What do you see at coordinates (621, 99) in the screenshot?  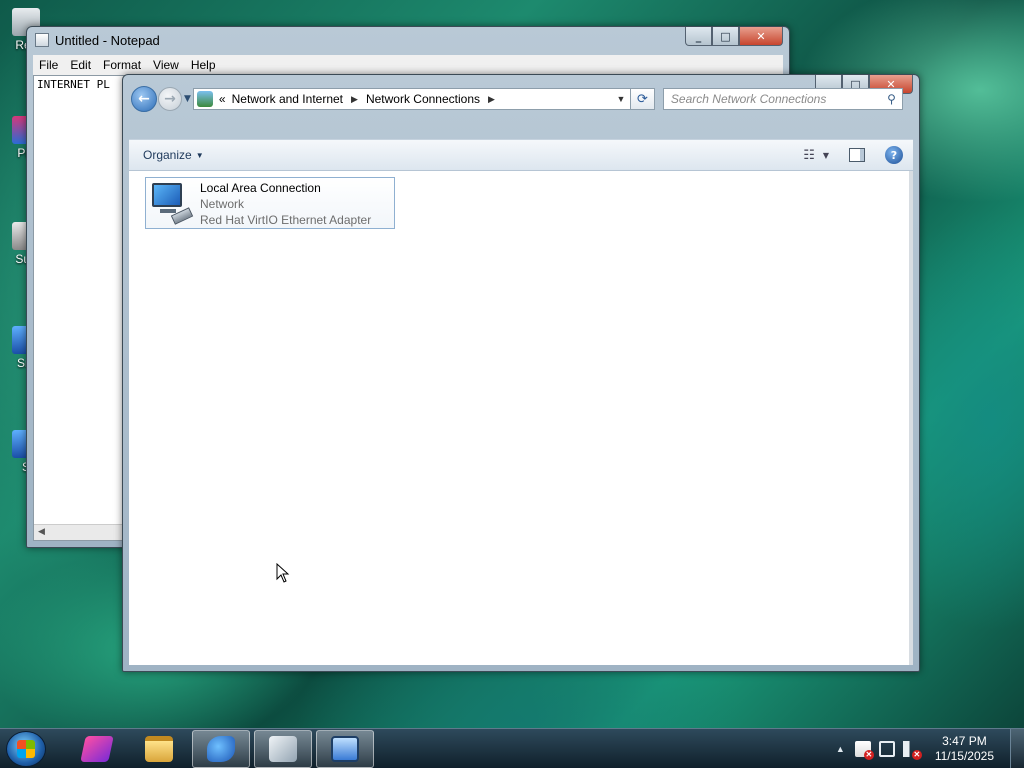 I see `address-dropdown-icon: ▼` at bounding box center [621, 99].